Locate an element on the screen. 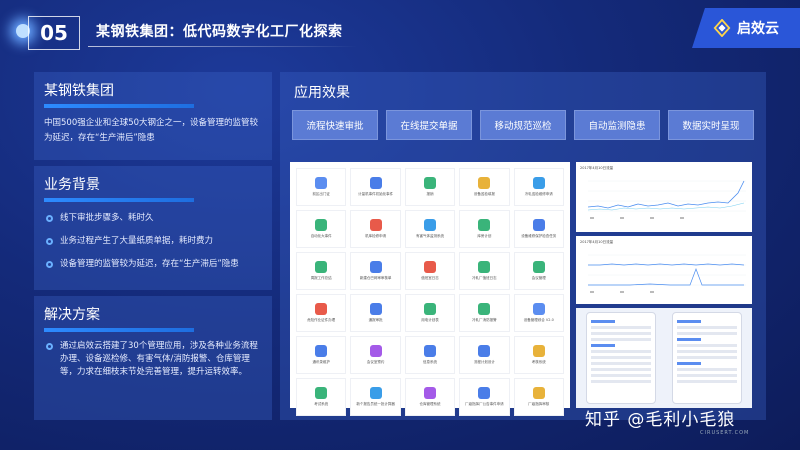 The width and height of the screenshot is (800, 450). app-tile: 厂级指挥审核 is located at coordinates (538, 397).